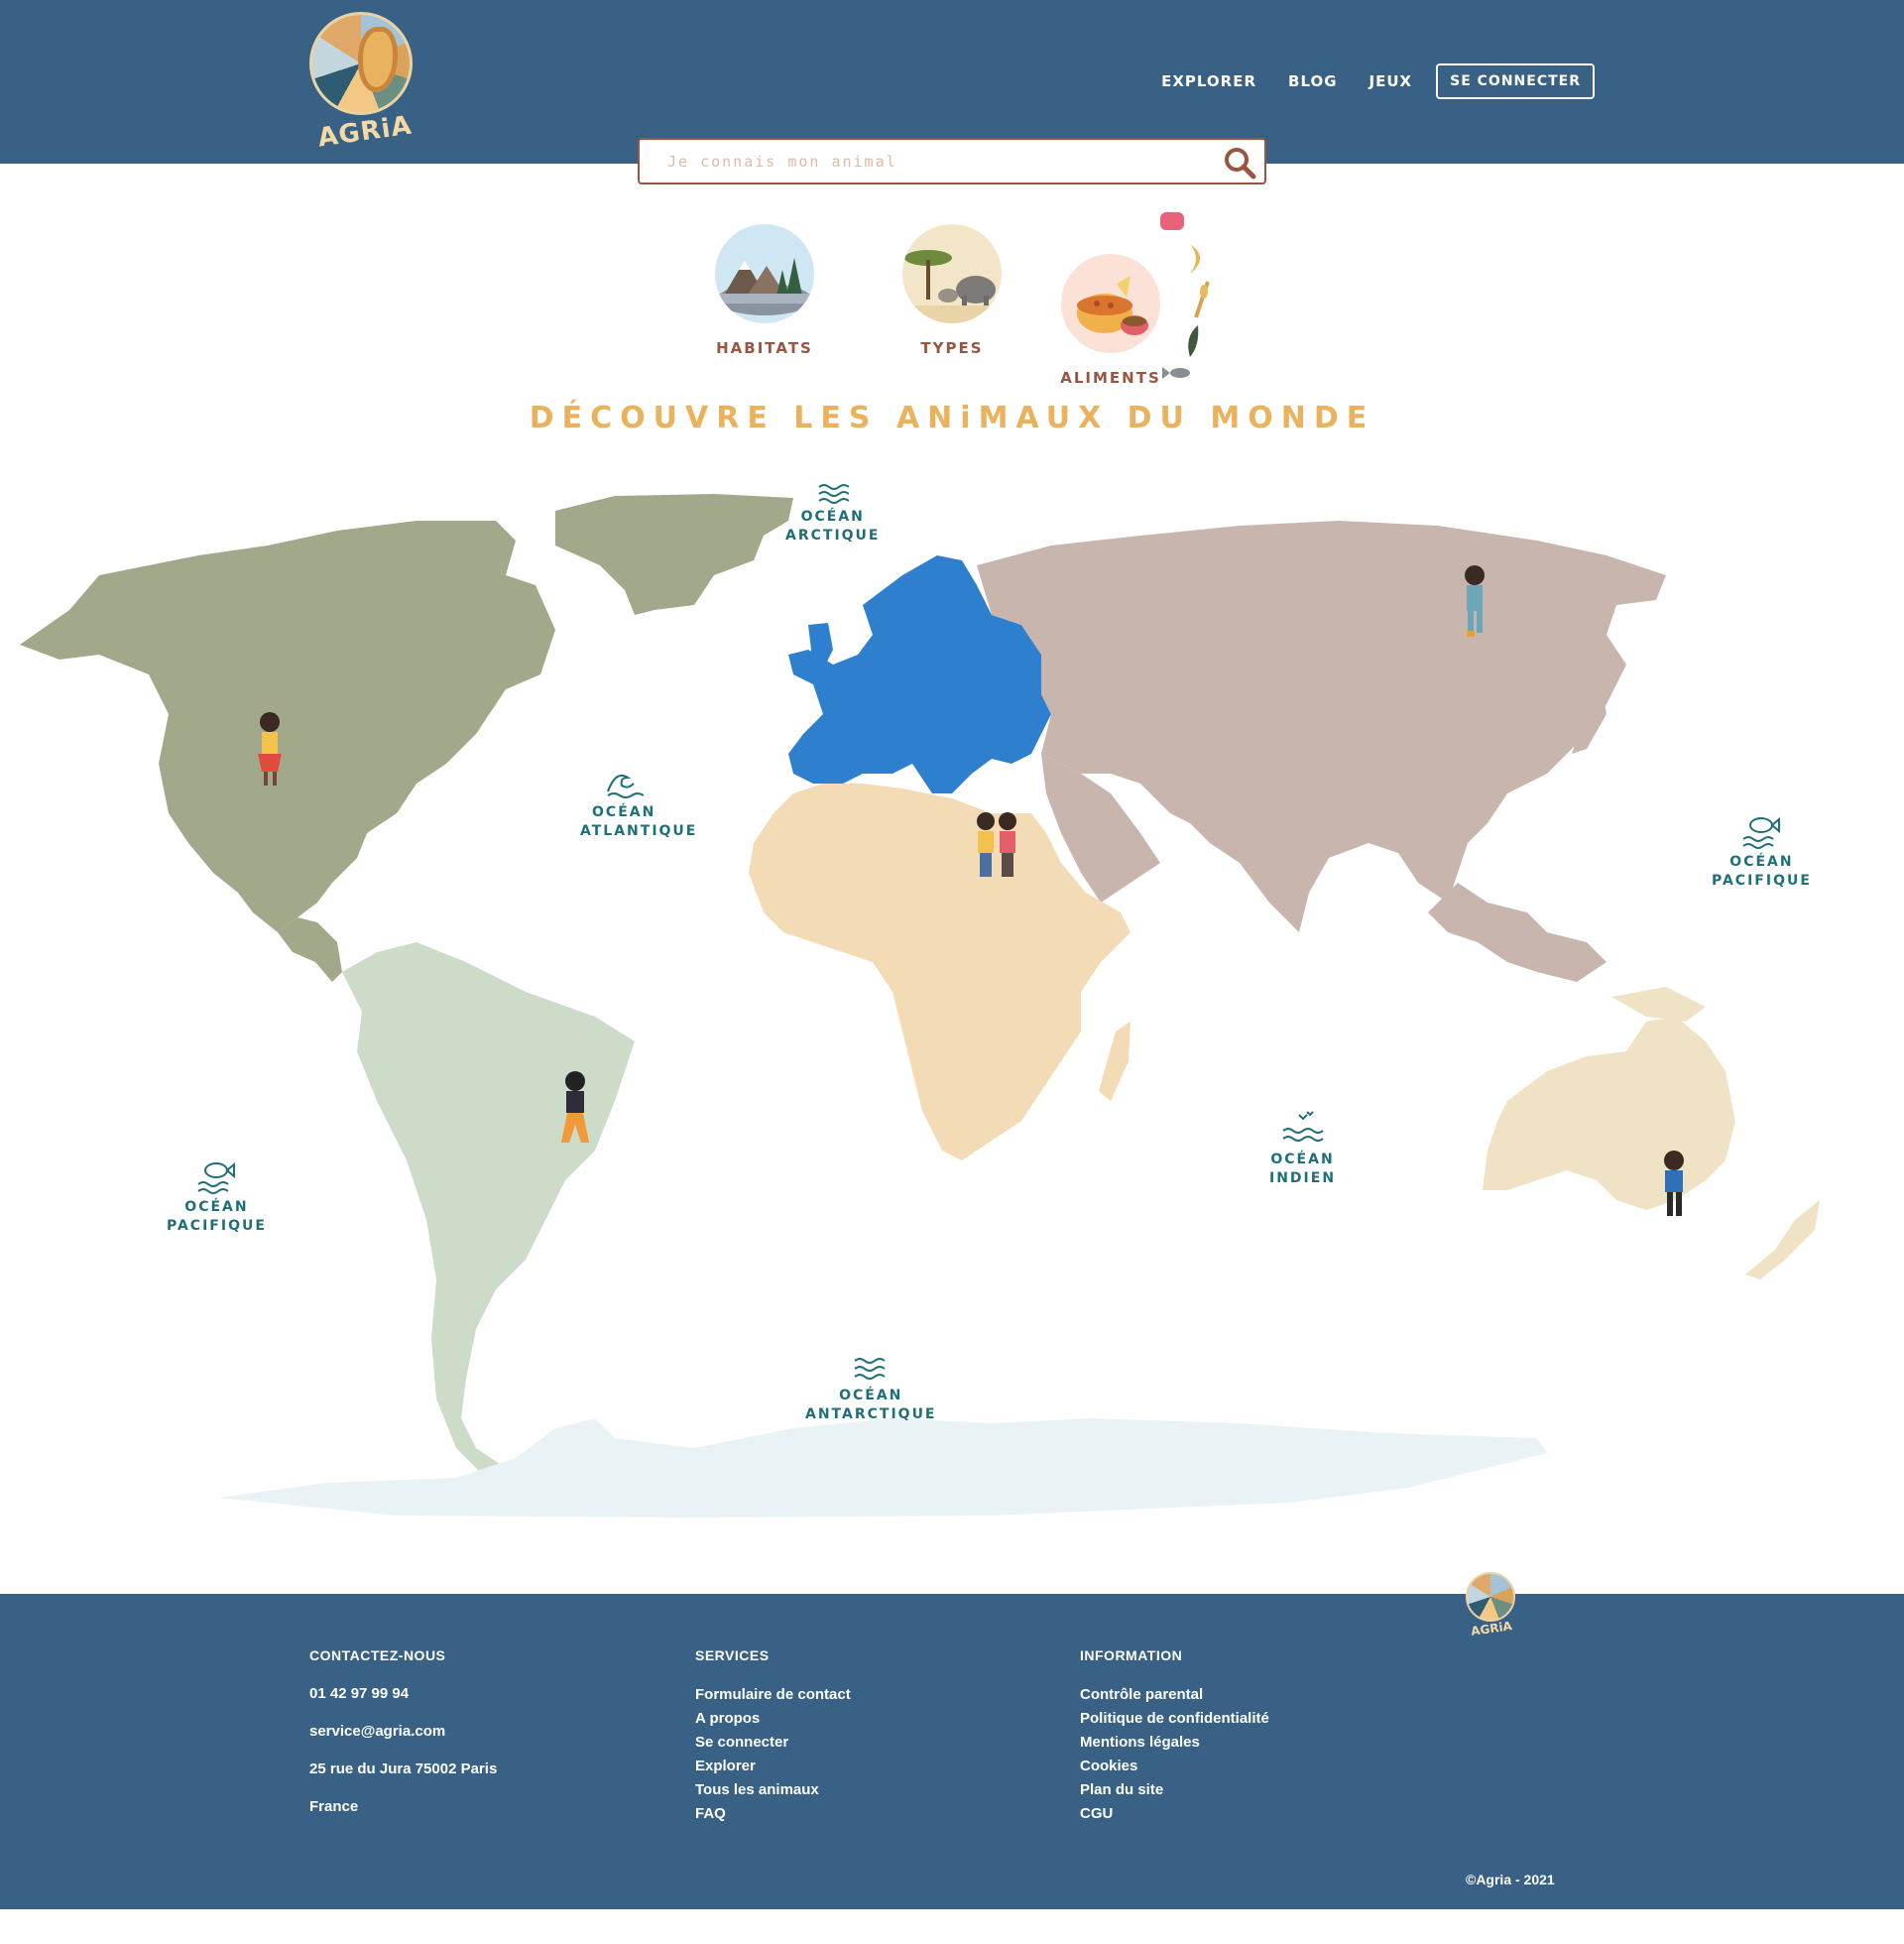 Image resolution: width=1904 pixels, height=1944 pixels. I want to click on contact-phone: 01 42 97 99 94, so click(403, 1693).